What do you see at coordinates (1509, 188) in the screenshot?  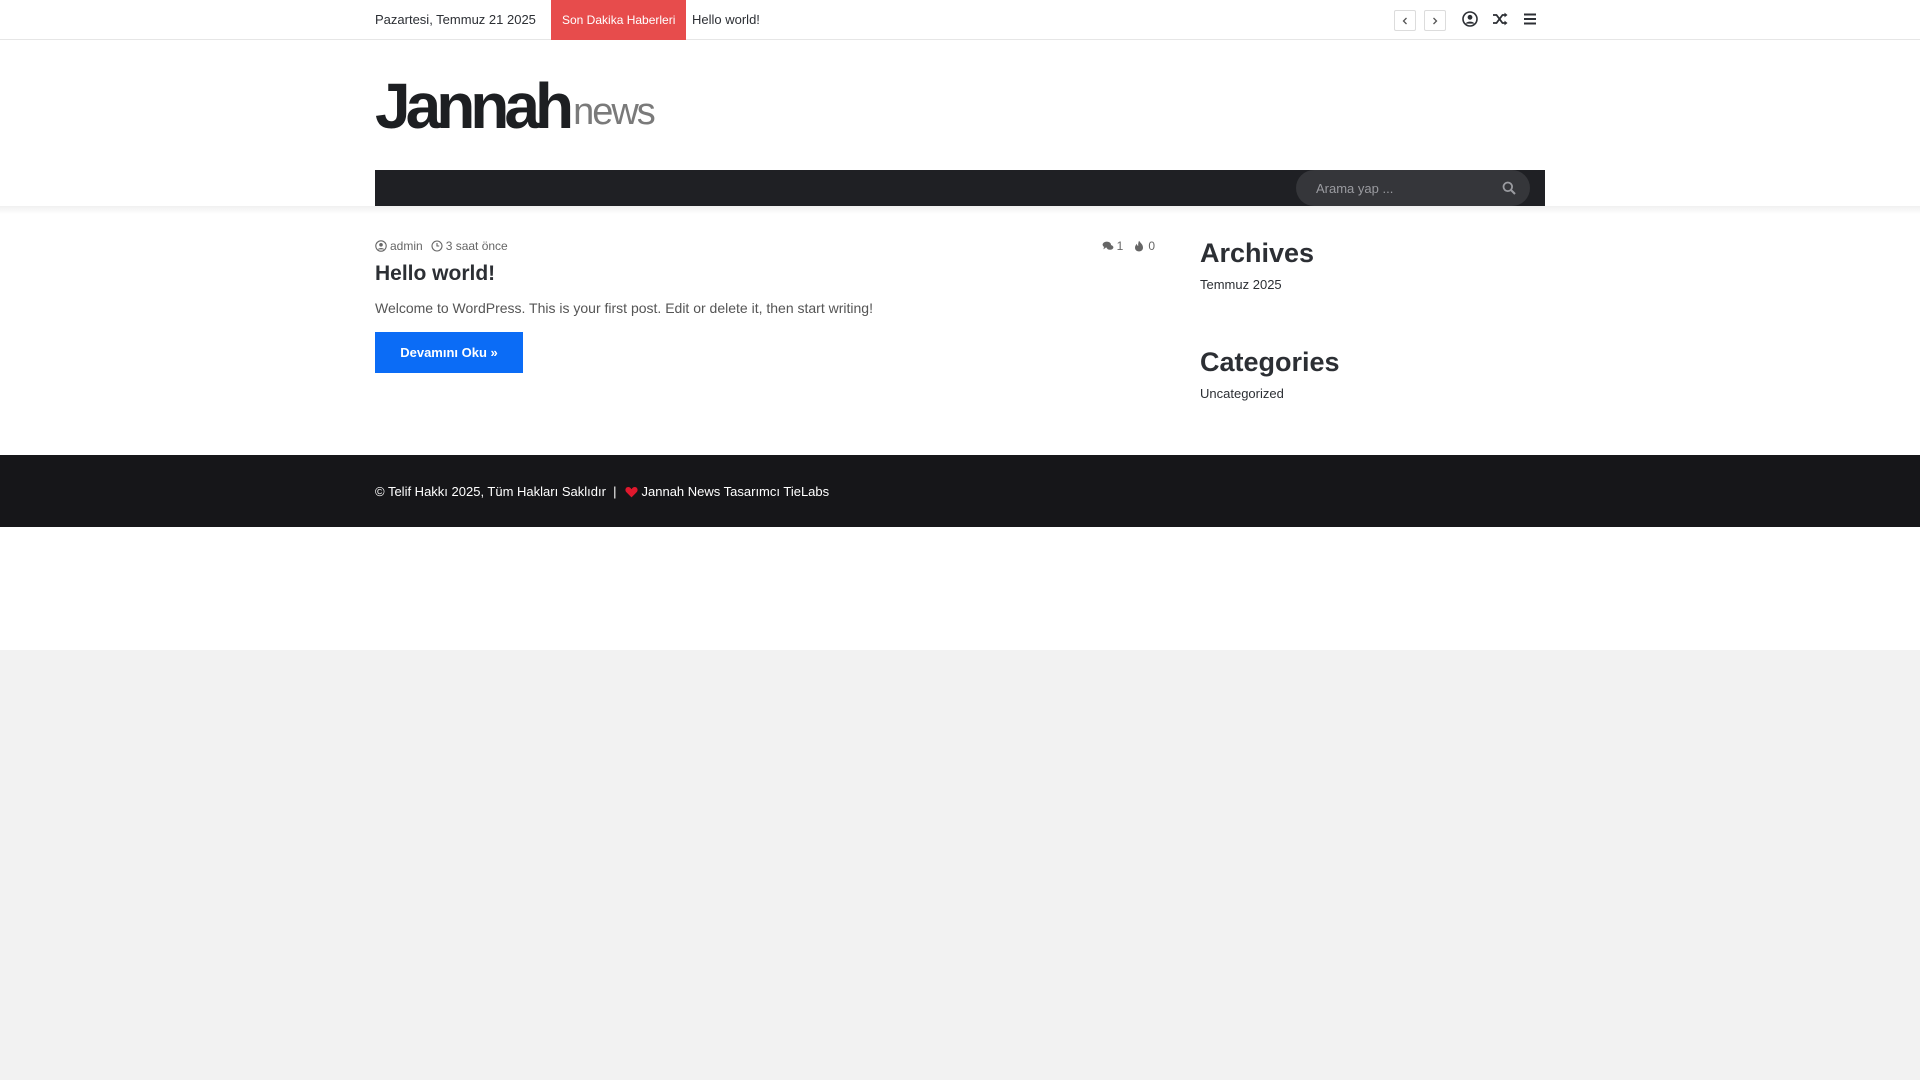 I see `search-icon` at bounding box center [1509, 188].